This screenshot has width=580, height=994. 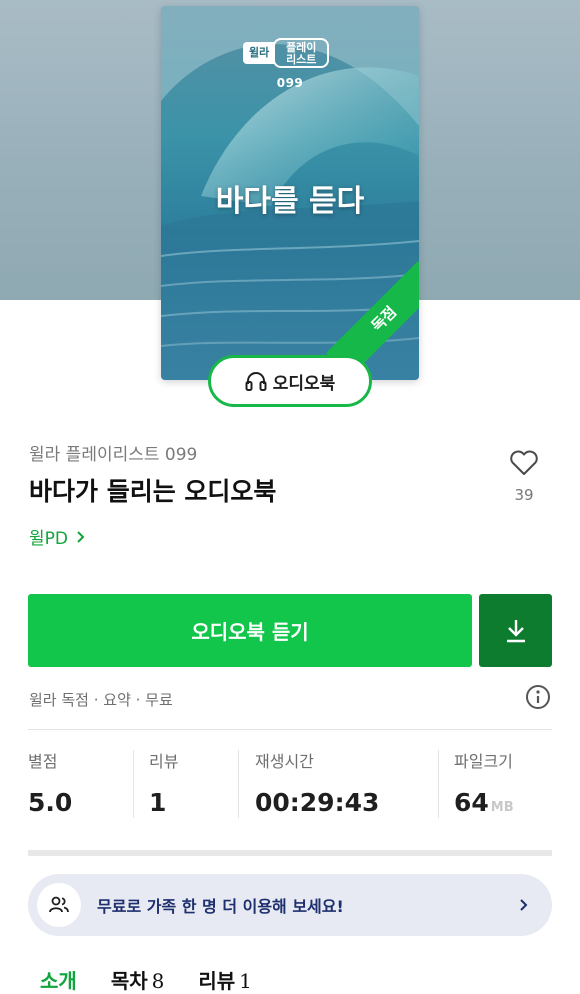 What do you see at coordinates (48, 539) in the screenshot?
I see `author-name: 윌PD` at bounding box center [48, 539].